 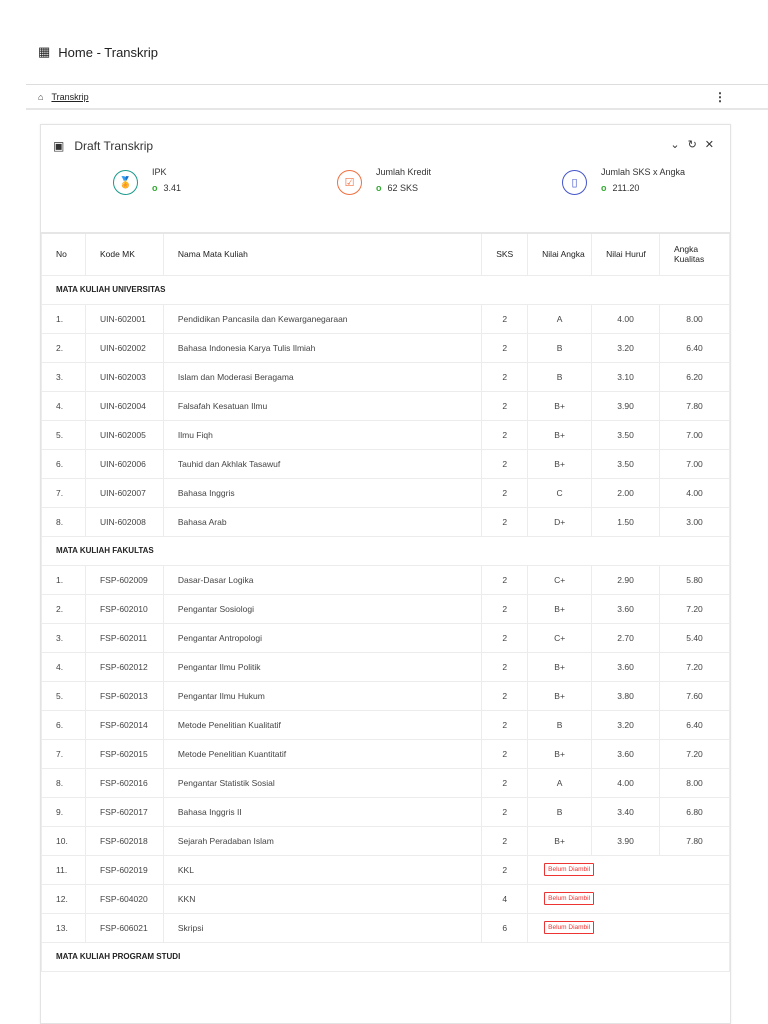 What do you see at coordinates (69, 97) in the screenshot?
I see `breadcrumb-transkrip: Transkrip` at bounding box center [69, 97].